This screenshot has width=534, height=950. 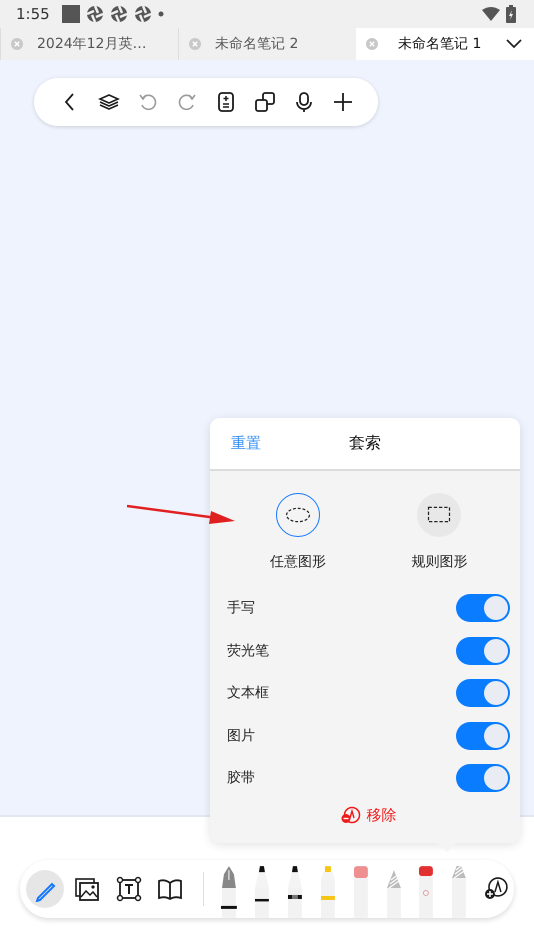 I want to click on shape-option: 任意图形, so click(x=297, y=532).